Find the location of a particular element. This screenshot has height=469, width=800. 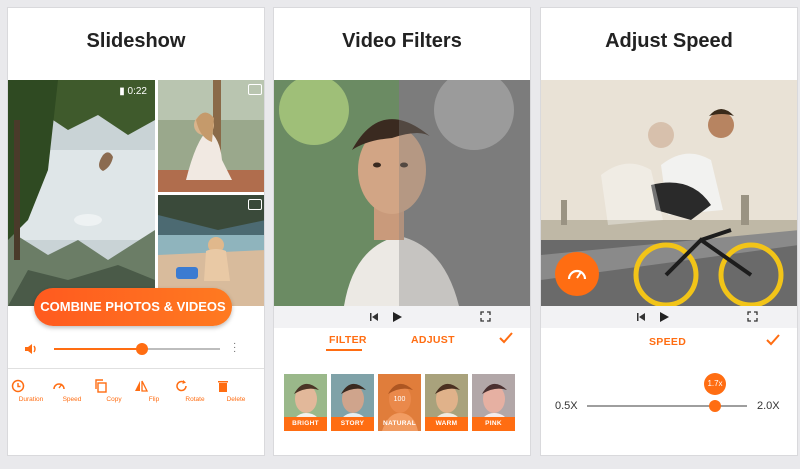

tool-speed: Speed is located at coordinates (72, 391).